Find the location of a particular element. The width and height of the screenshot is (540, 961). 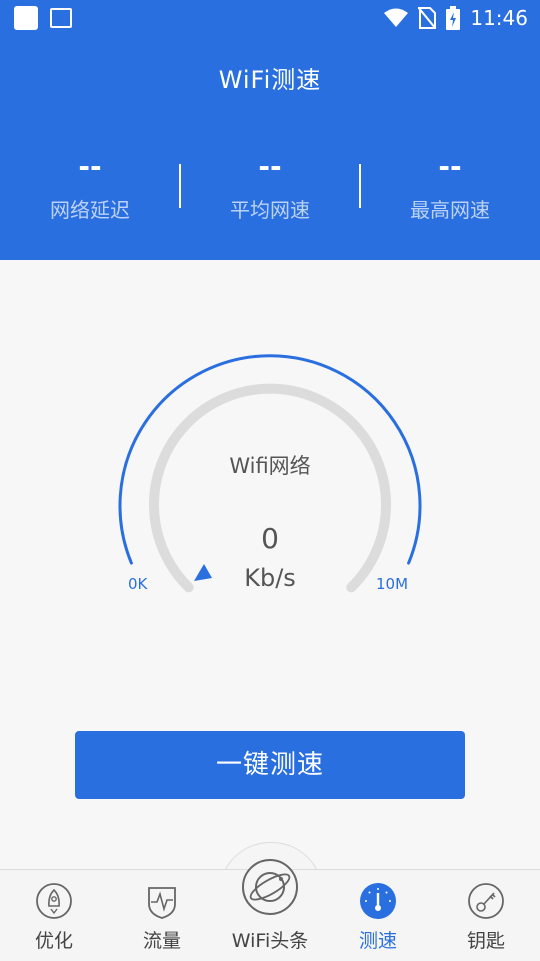

gauge-max-label: 10M is located at coordinates (392, 584).